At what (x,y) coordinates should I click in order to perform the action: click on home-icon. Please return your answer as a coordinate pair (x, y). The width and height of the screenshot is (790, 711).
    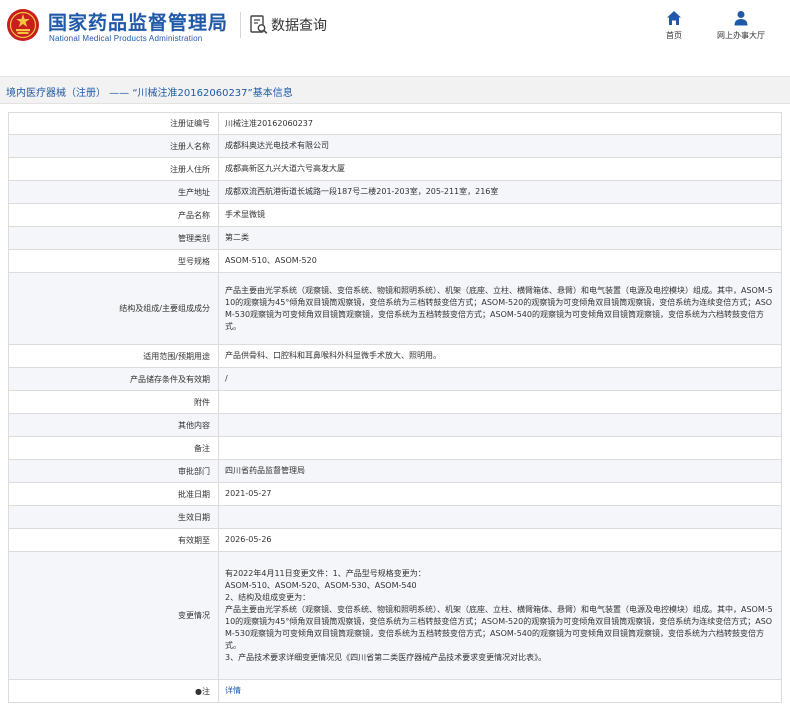
    Looking at the image, I should click on (674, 18).